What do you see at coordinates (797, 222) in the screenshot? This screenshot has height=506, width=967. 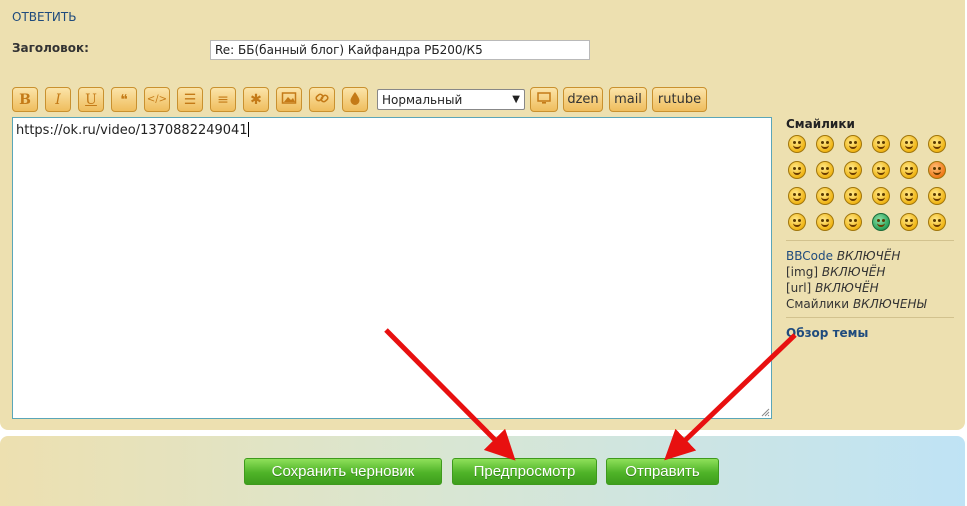 I see `smiley-idea-icon` at bounding box center [797, 222].